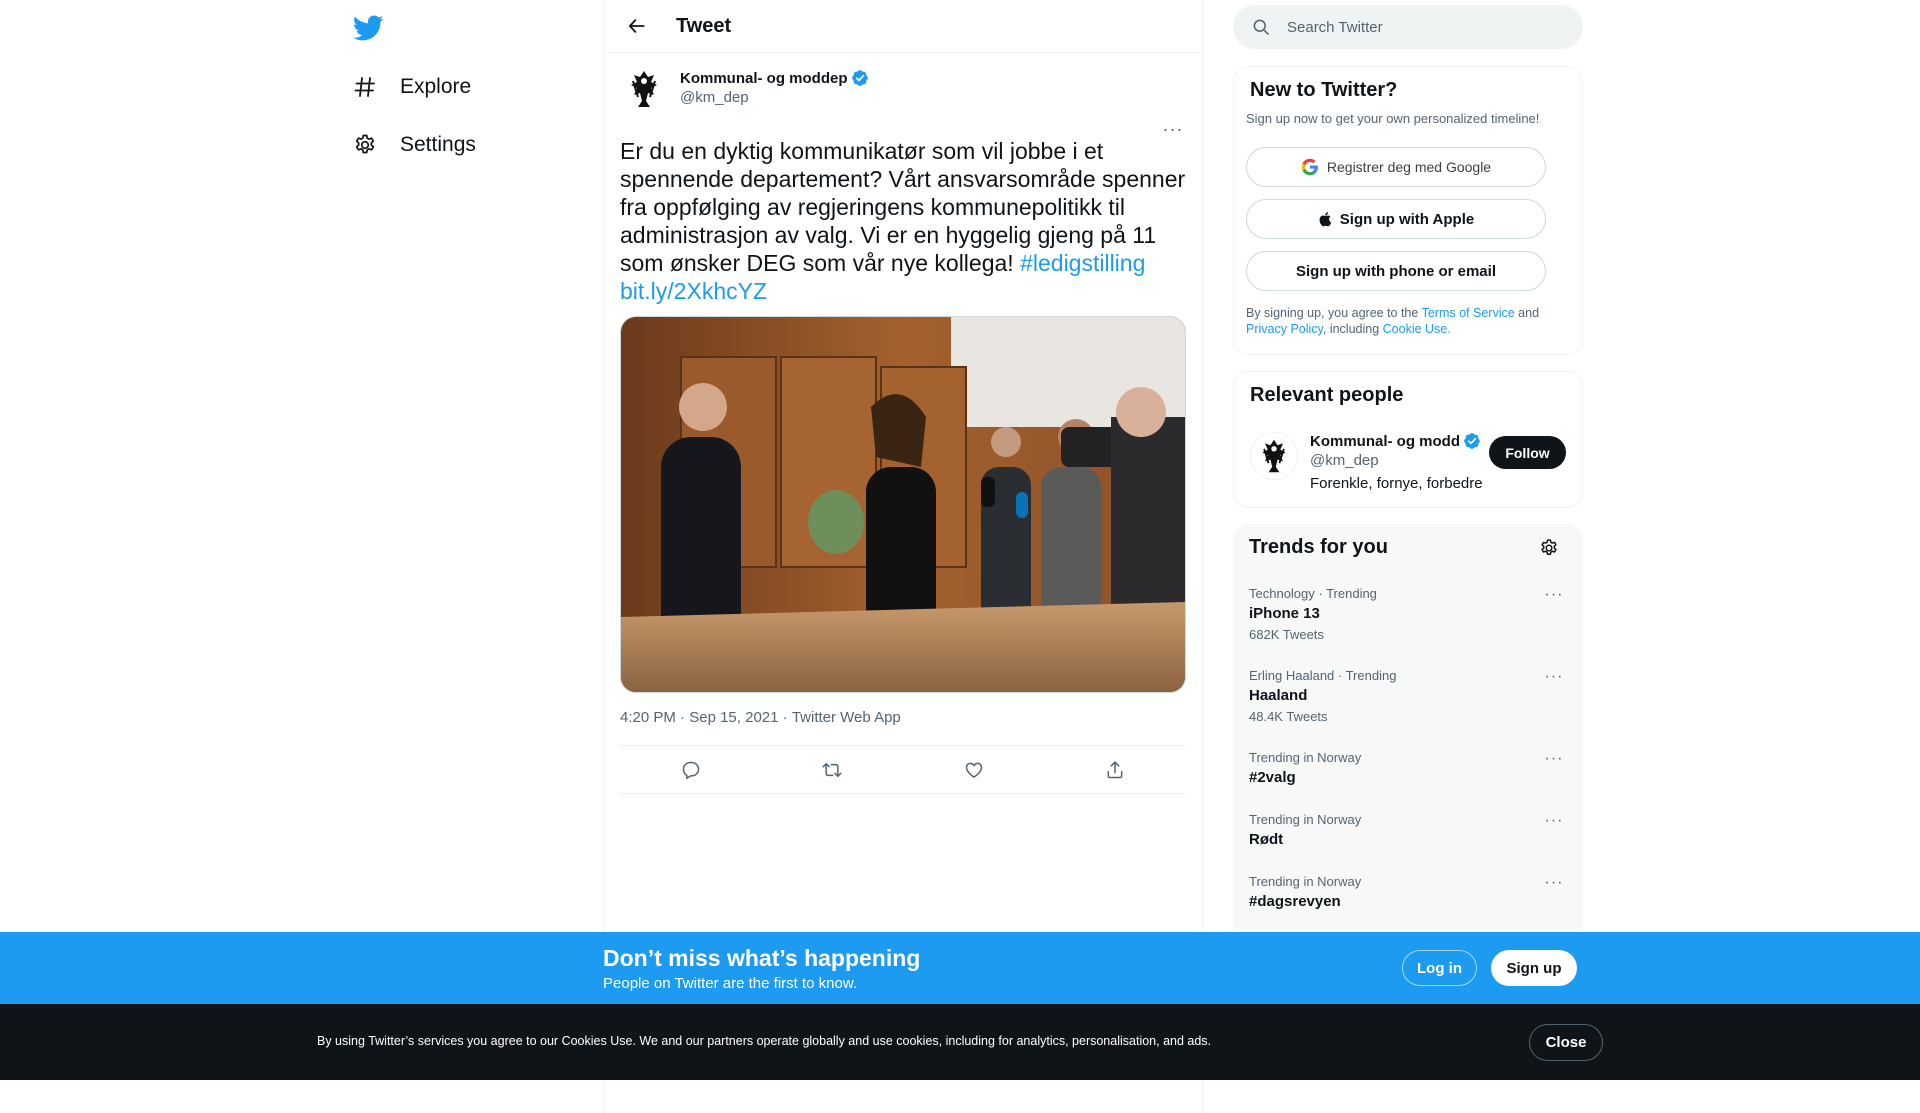  Describe the element at coordinates (1309, 167) in the screenshot. I see `google-icon` at that location.